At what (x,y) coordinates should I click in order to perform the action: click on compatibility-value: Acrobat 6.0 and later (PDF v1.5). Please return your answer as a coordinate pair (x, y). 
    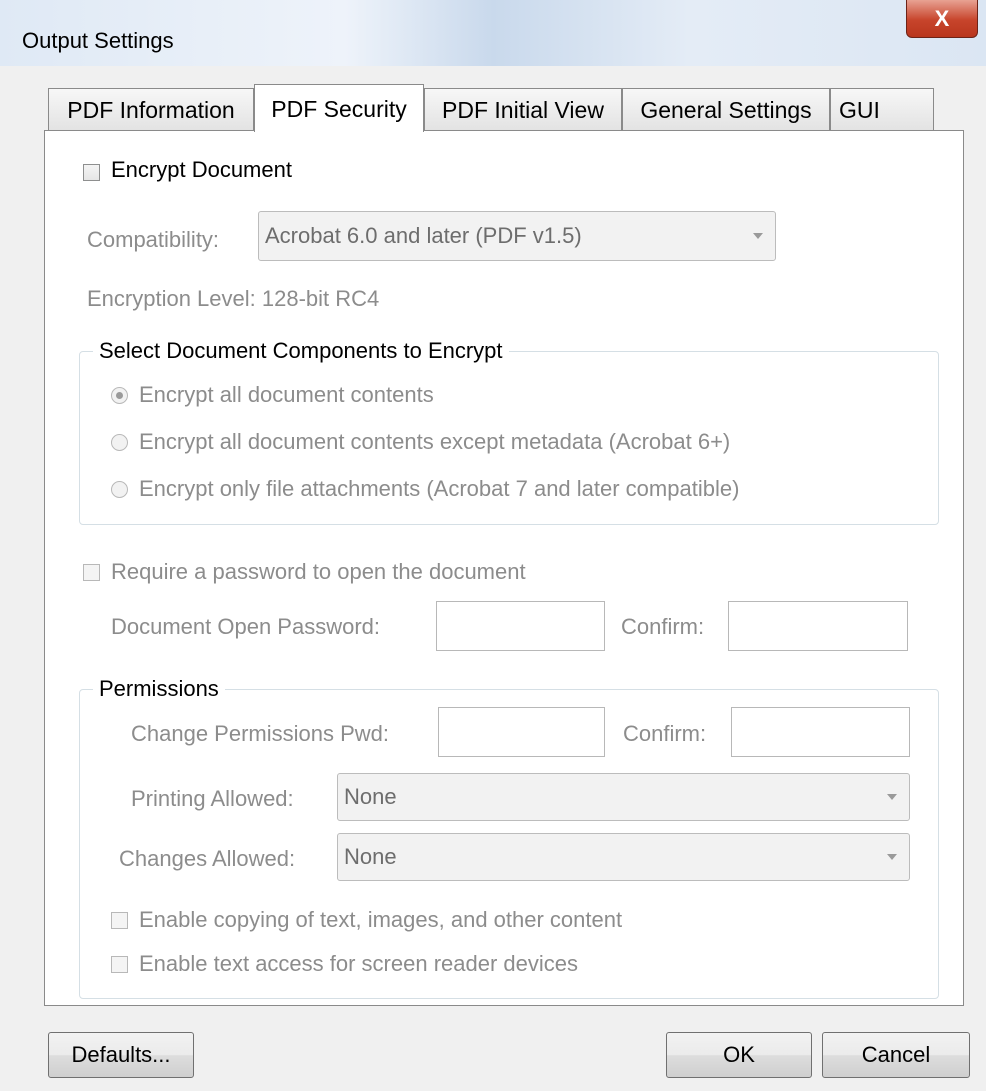
    Looking at the image, I should click on (423, 235).